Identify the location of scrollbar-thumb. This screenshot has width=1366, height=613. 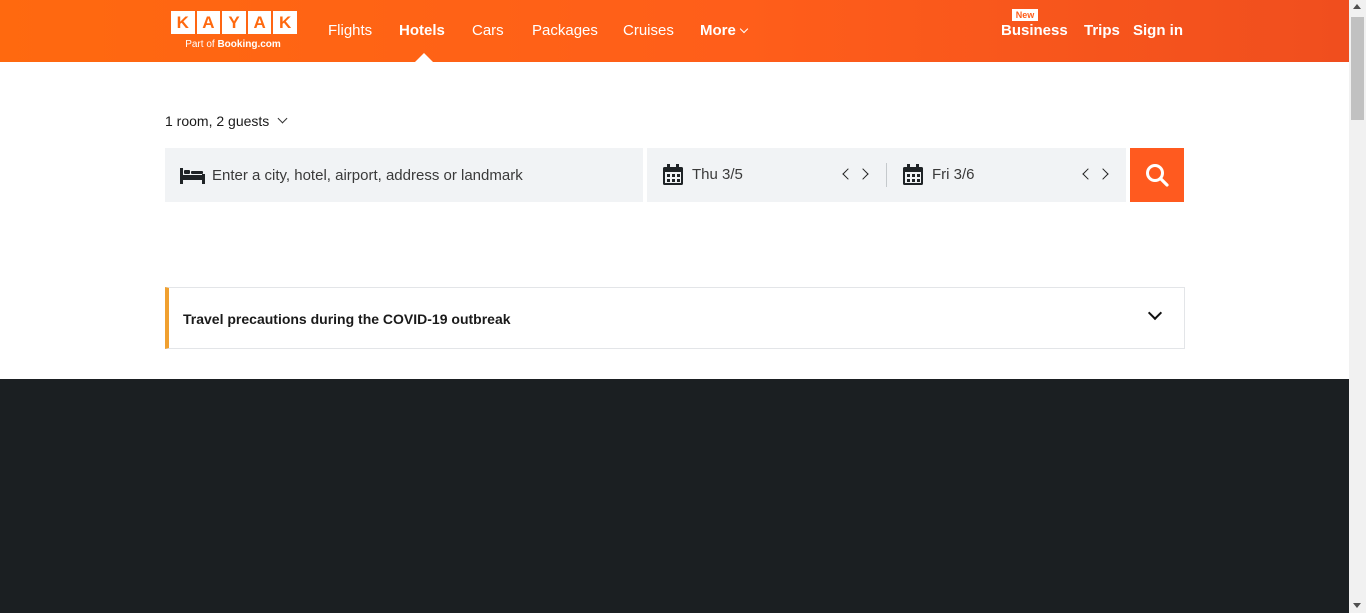
(1357, 68).